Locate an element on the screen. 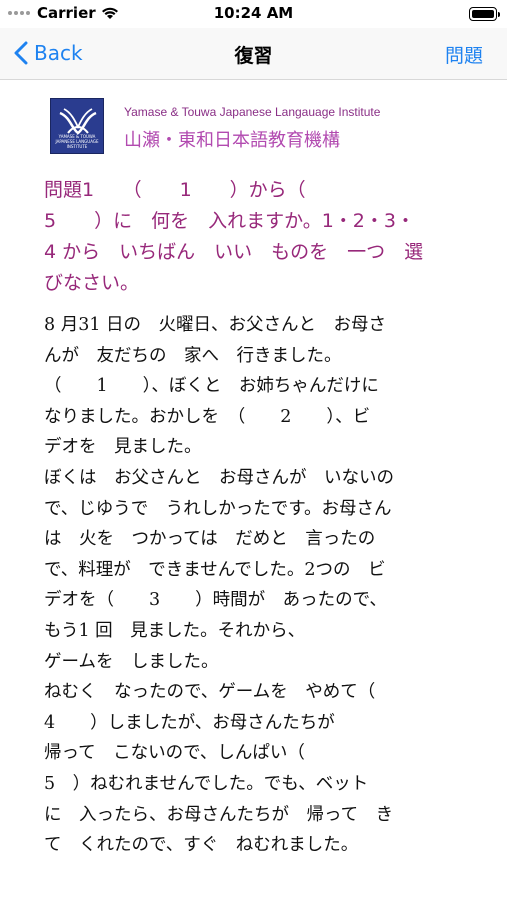  status-time: 10:24 AM is located at coordinates (253, 13).